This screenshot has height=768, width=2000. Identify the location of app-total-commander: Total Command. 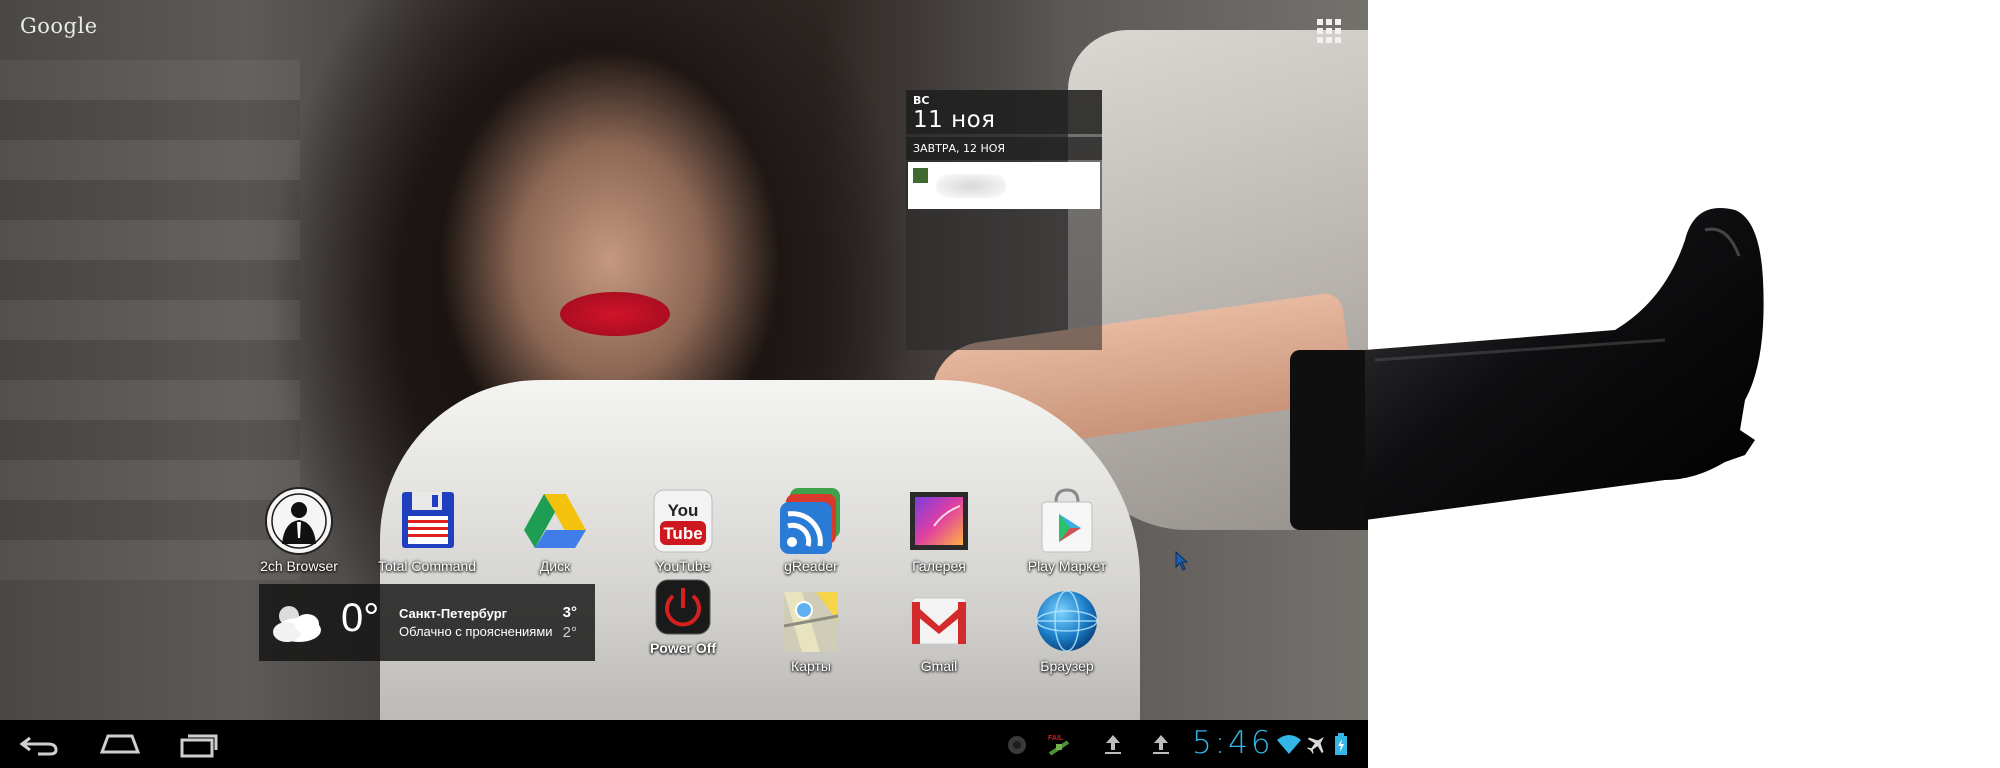
(427, 530).